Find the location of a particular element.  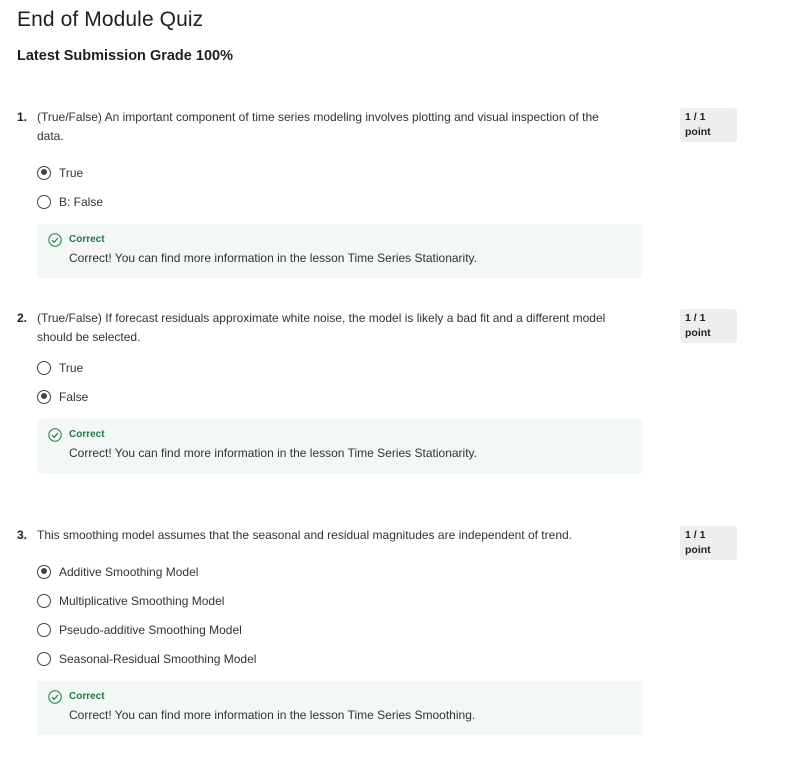

option-label: Seasonal-Residual Smoothing Model is located at coordinates (158, 658).